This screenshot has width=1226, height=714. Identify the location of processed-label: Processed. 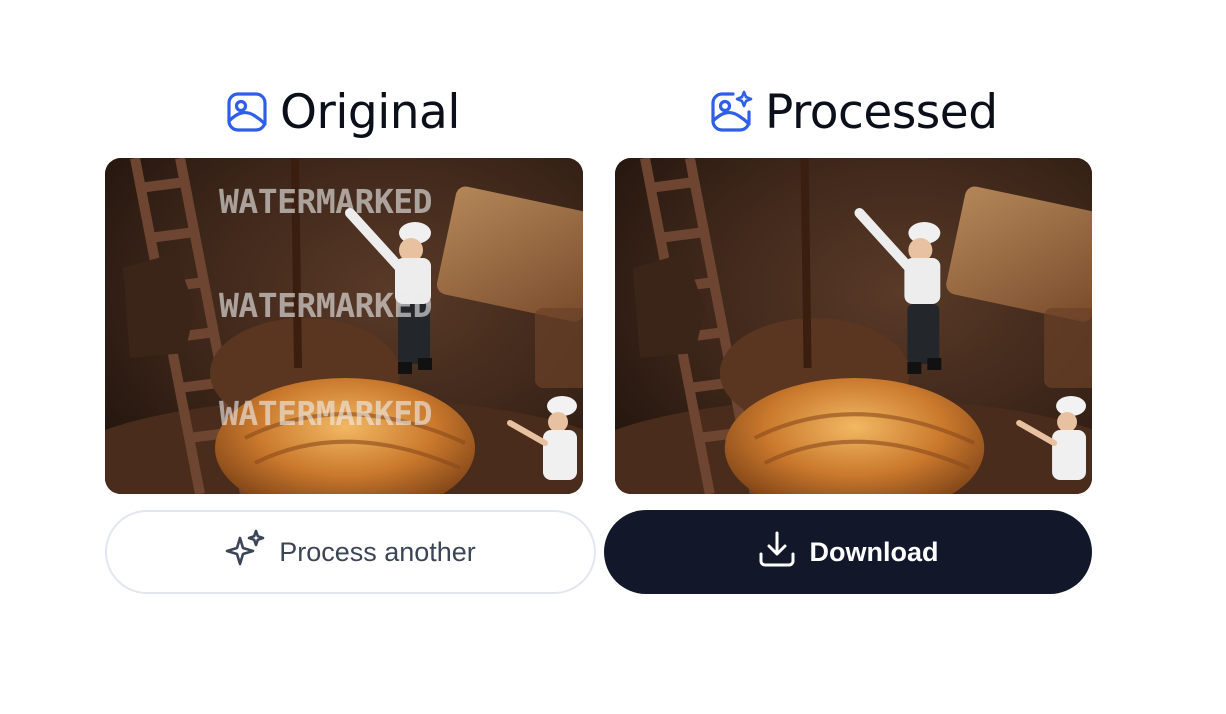
(881, 112).